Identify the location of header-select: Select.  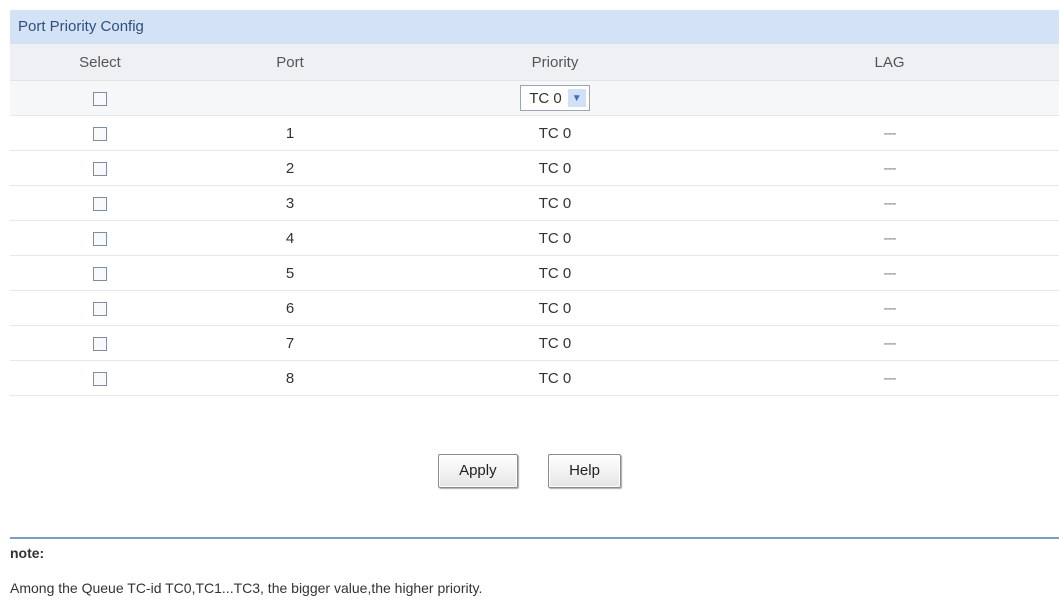
(100, 62).